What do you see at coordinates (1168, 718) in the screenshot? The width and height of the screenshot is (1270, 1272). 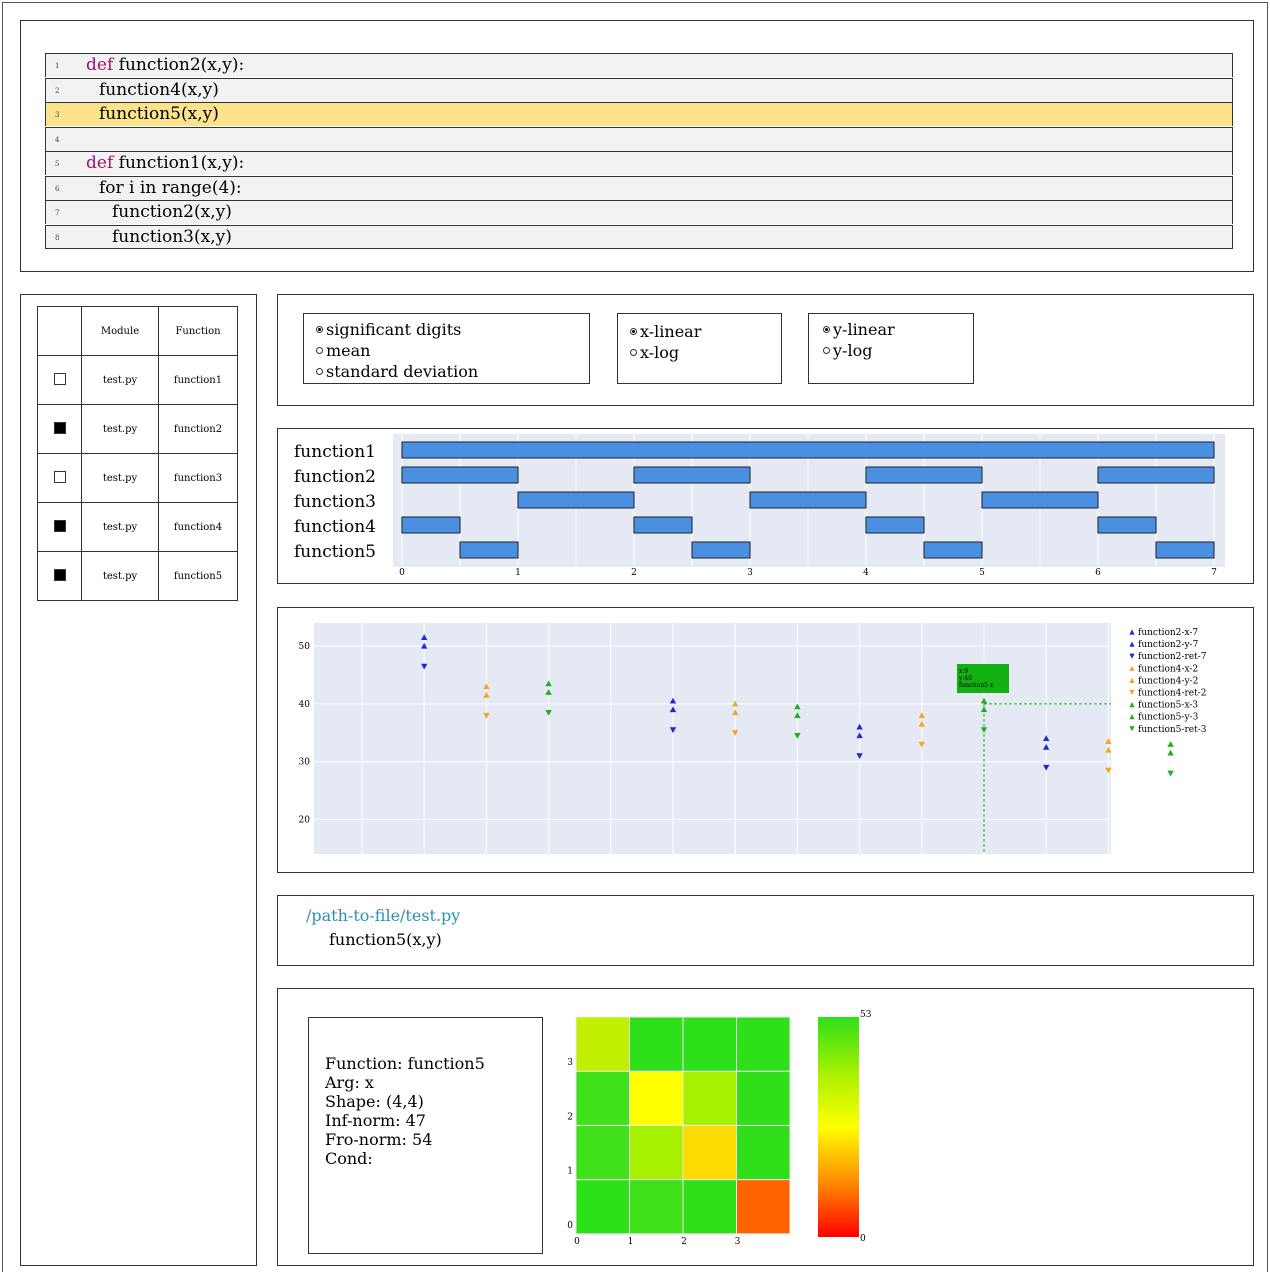 I see `legend-label: function5-y-3` at bounding box center [1168, 718].